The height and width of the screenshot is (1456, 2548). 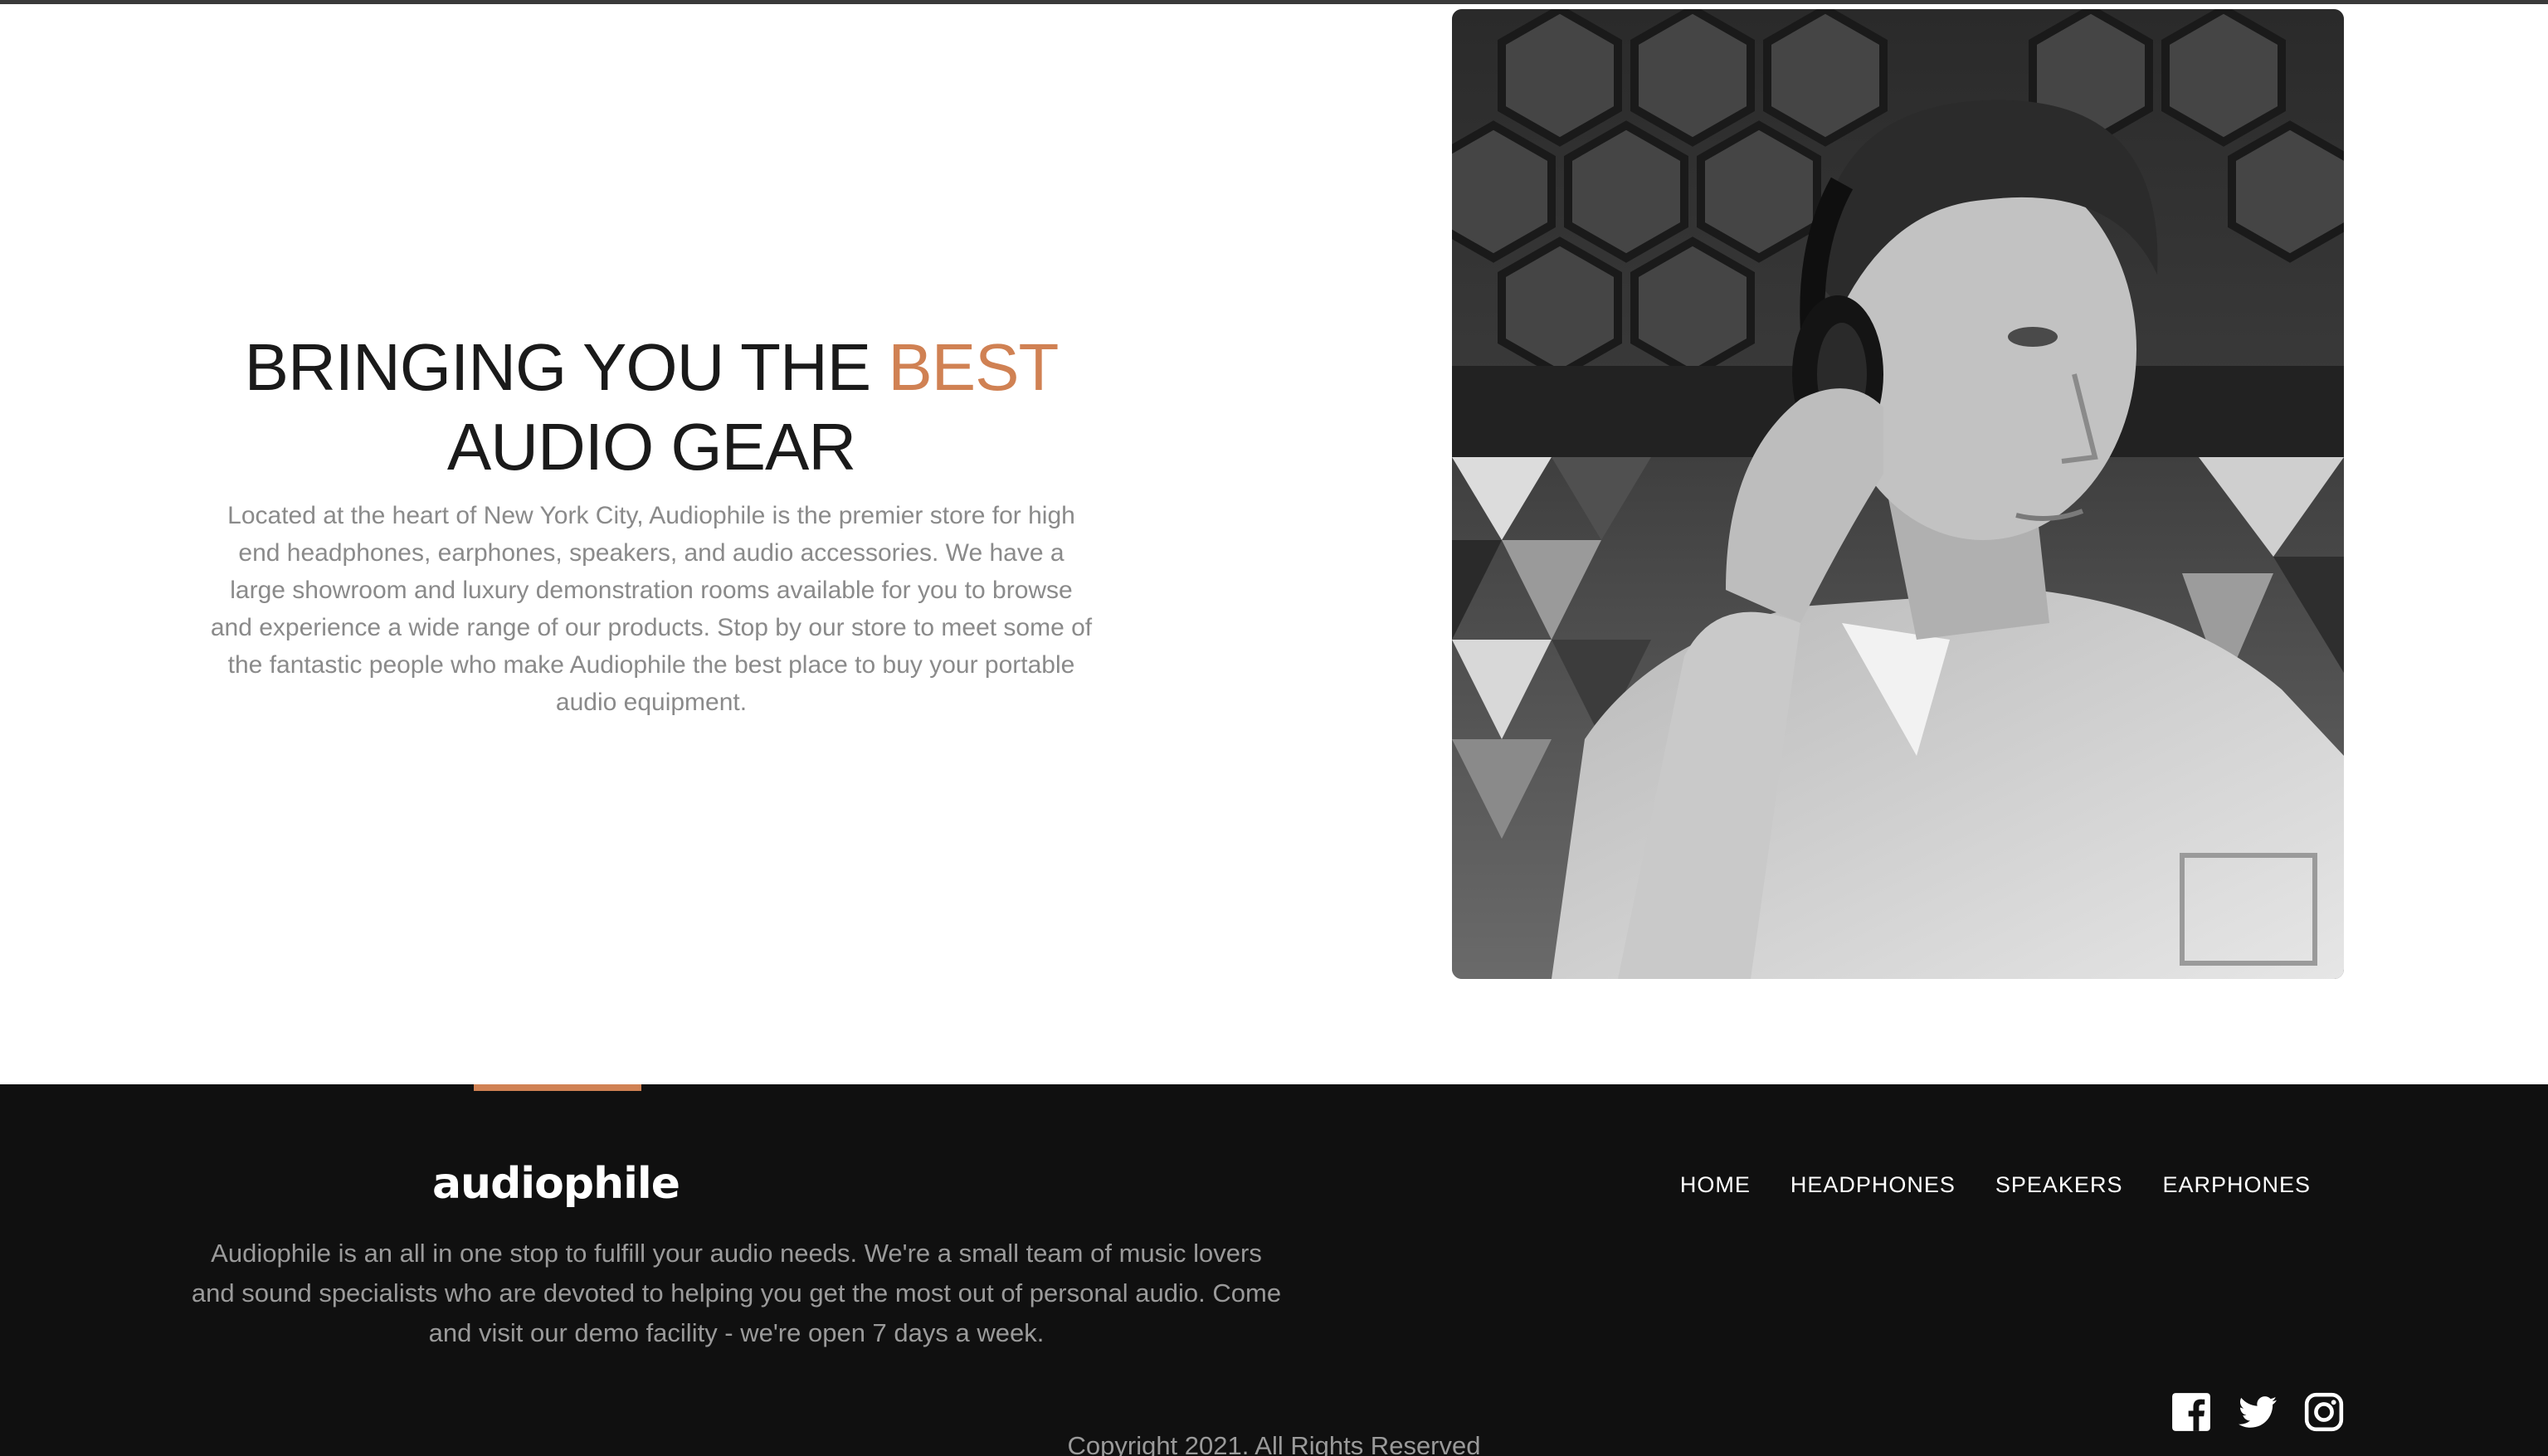 What do you see at coordinates (651, 447) in the screenshot?
I see `title-part2: AUDIO GEAR` at bounding box center [651, 447].